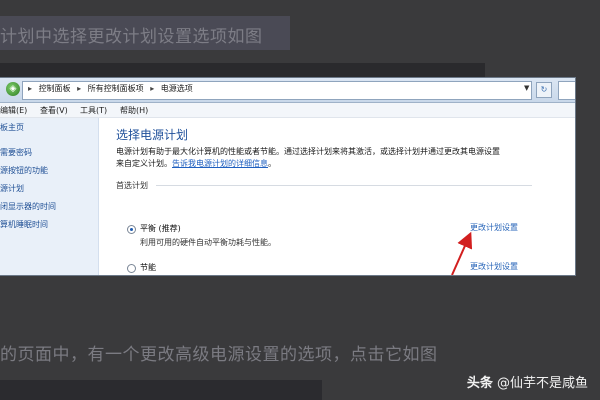 This screenshot has width=600, height=400. I want to click on watermark: 头条 @仙芋不是咸鱼, so click(527, 381).